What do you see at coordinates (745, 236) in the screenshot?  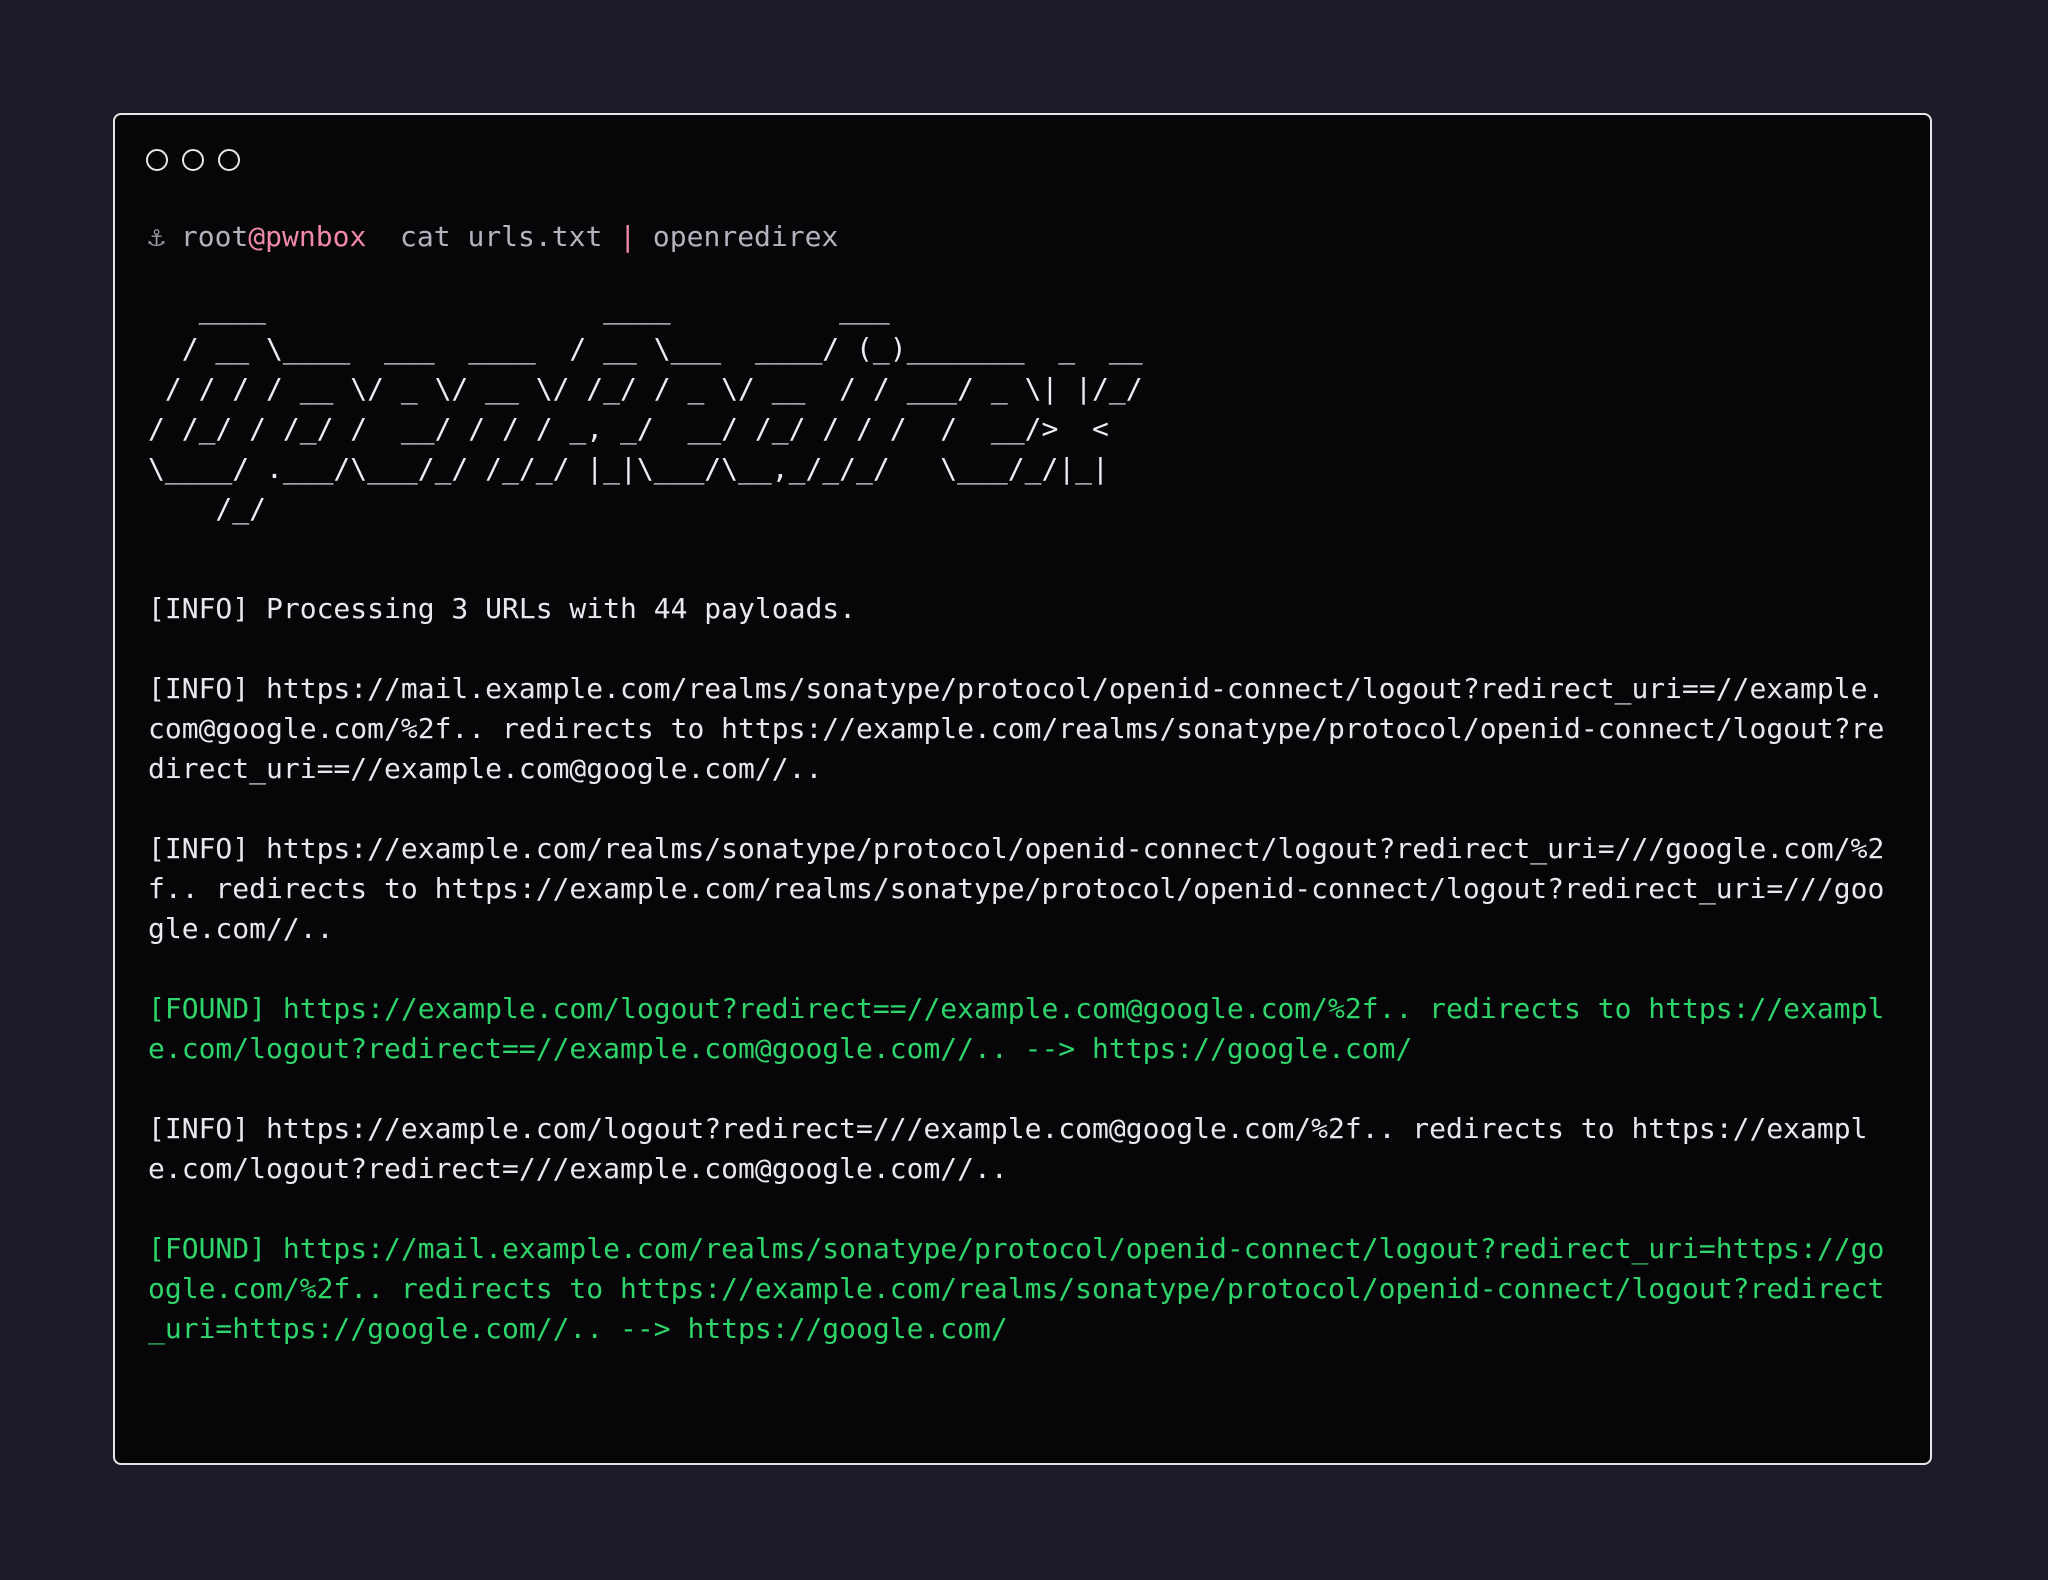 I see `program-name: openredirex` at bounding box center [745, 236].